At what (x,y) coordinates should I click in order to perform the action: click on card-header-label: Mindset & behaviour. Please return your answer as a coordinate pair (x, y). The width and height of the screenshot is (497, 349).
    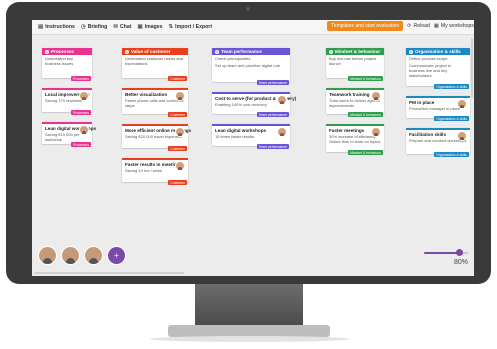
    Looking at the image, I should click on (358, 51).